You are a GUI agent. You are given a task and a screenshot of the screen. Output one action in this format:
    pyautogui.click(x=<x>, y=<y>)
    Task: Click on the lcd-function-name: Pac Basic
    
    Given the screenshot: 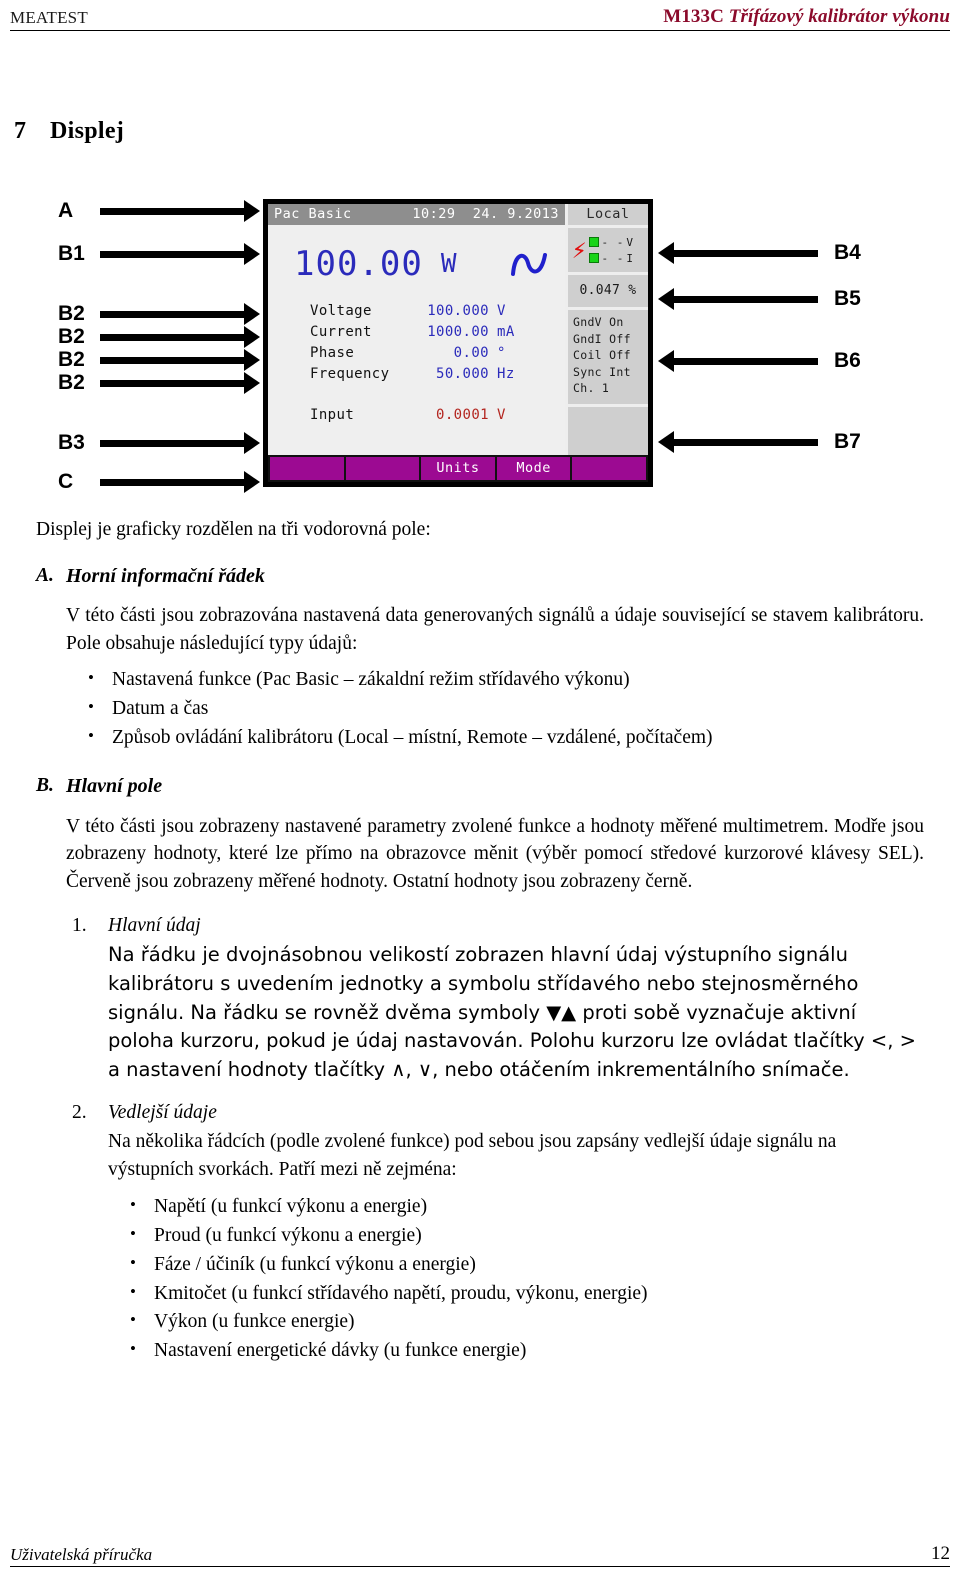 What is the action you would take?
    pyautogui.click(x=313, y=214)
    